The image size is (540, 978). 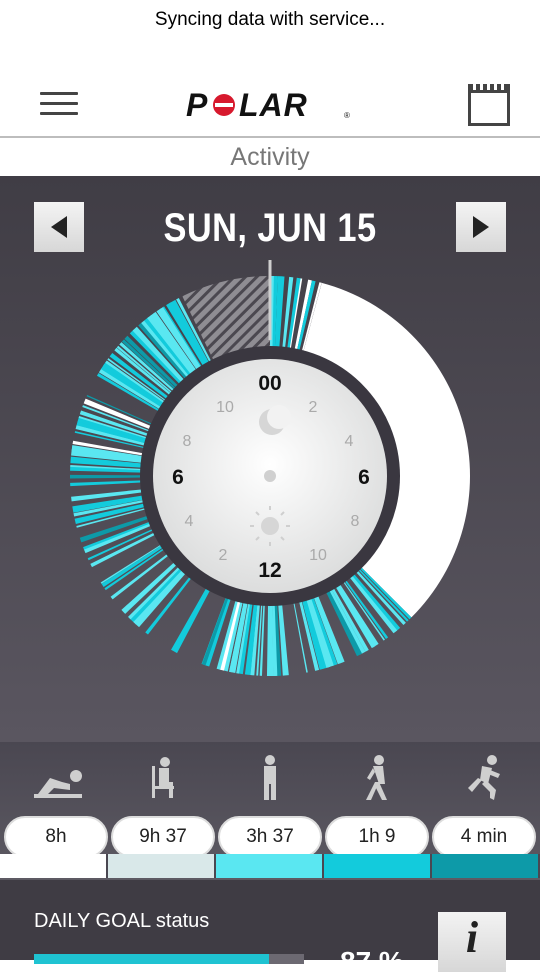 I want to click on sitting-duration: 9h 37, so click(x=163, y=837).